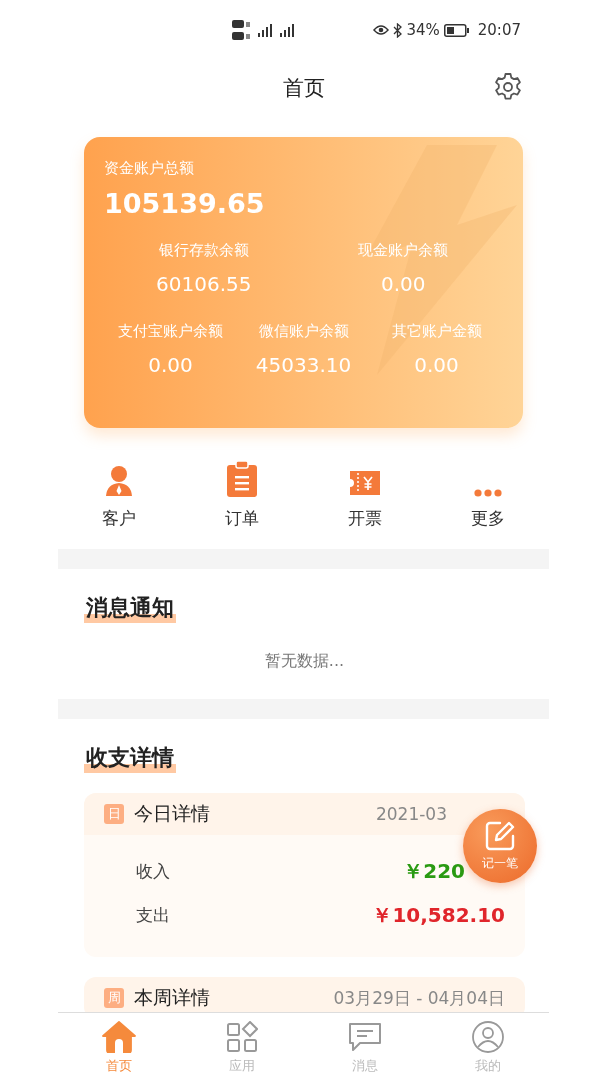  What do you see at coordinates (130, 608) in the screenshot?
I see `section-title: 消息通知` at bounding box center [130, 608].